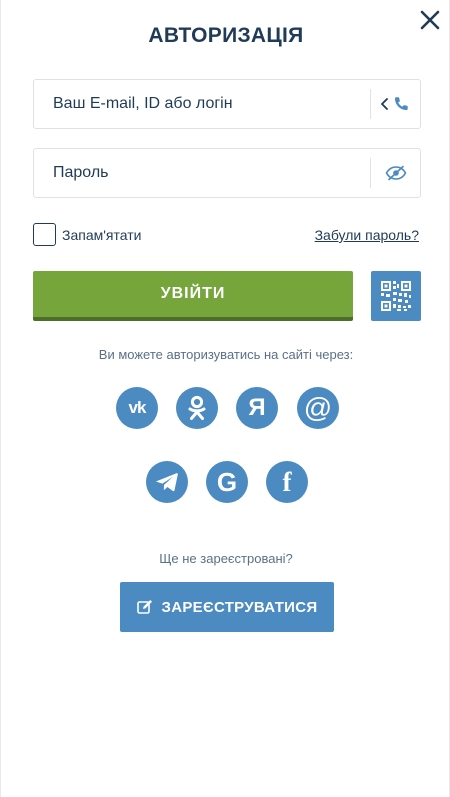  I want to click on register-button: ЗАРЕЄСТРУВАТИСЯ, so click(227, 607).